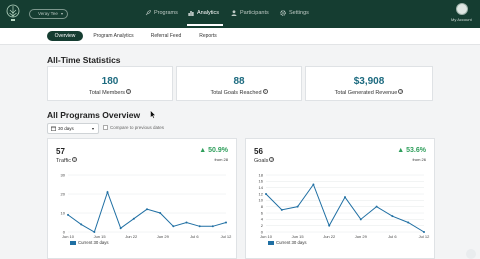 The image size is (480, 259). I want to click on nav-settings: Settings, so click(294, 13).